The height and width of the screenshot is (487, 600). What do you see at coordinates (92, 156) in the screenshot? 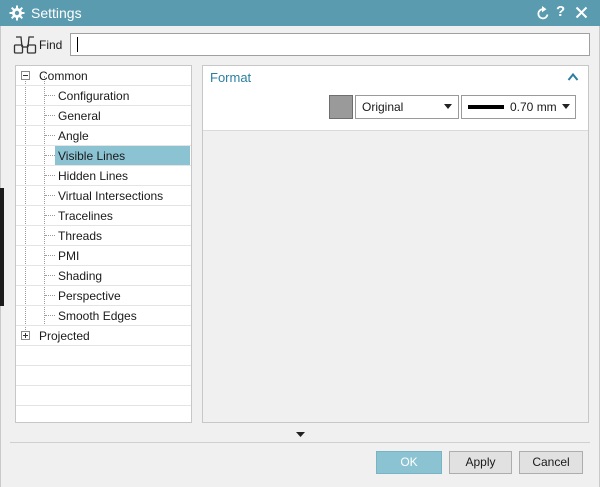
I see `tree-item-label: Visible Lines` at bounding box center [92, 156].